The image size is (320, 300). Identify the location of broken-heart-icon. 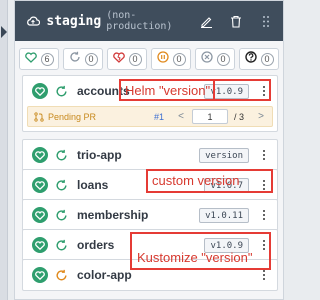
(118, 59).